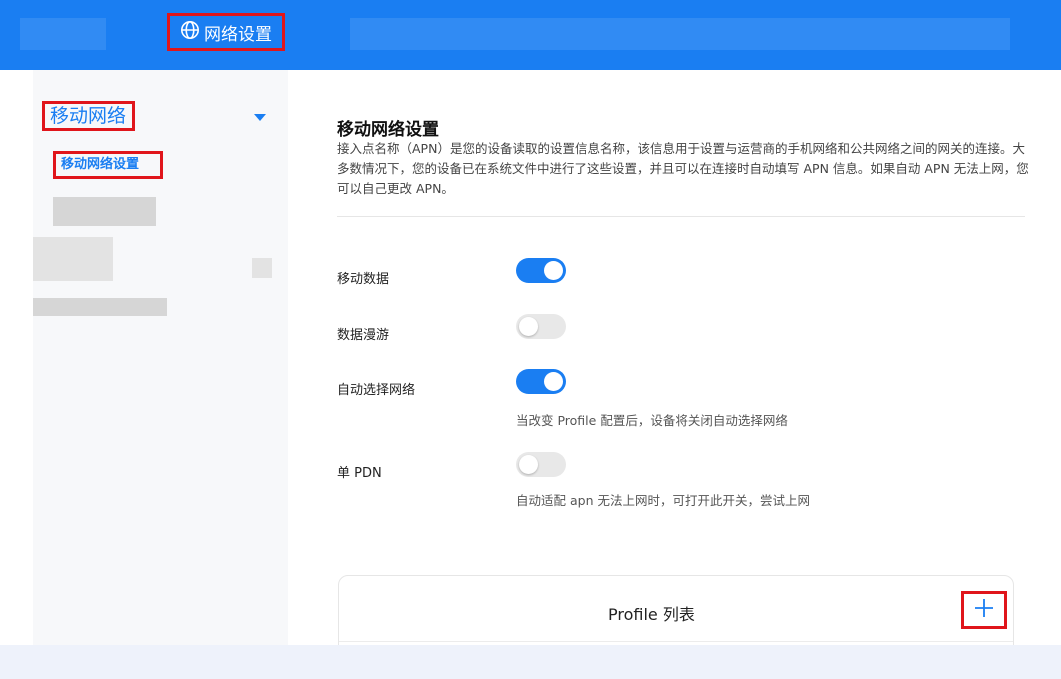  What do you see at coordinates (541, 270) in the screenshot?
I see `mobile-data-toggle` at bounding box center [541, 270].